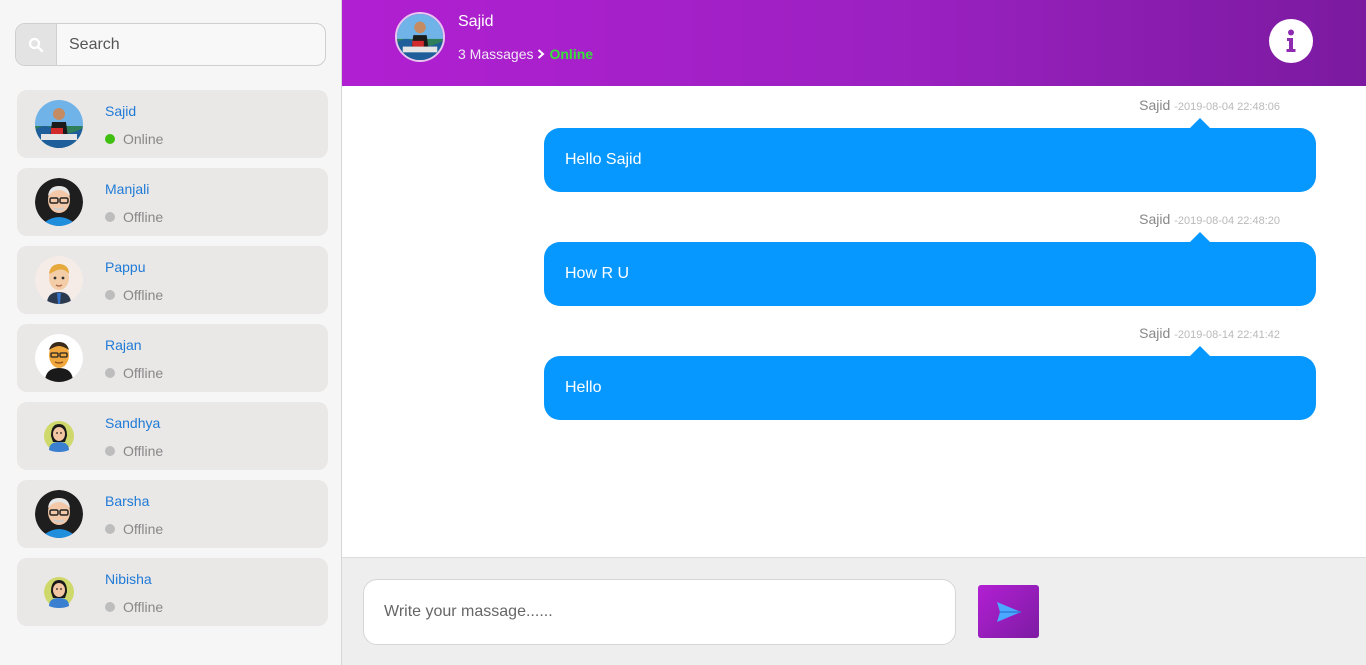  I want to click on chat-contact-name: Sajid, so click(476, 21).